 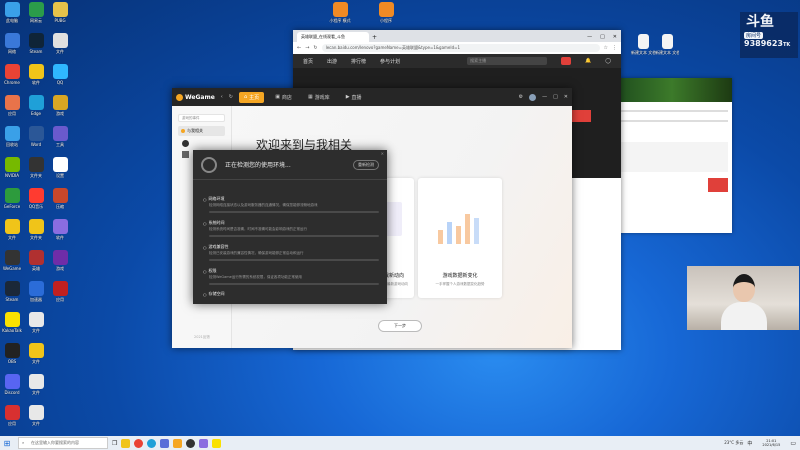 What do you see at coordinates (36, 291) in the screenshot?
I see `desktop-icon: 加速器` at bounding box center [36, 291].